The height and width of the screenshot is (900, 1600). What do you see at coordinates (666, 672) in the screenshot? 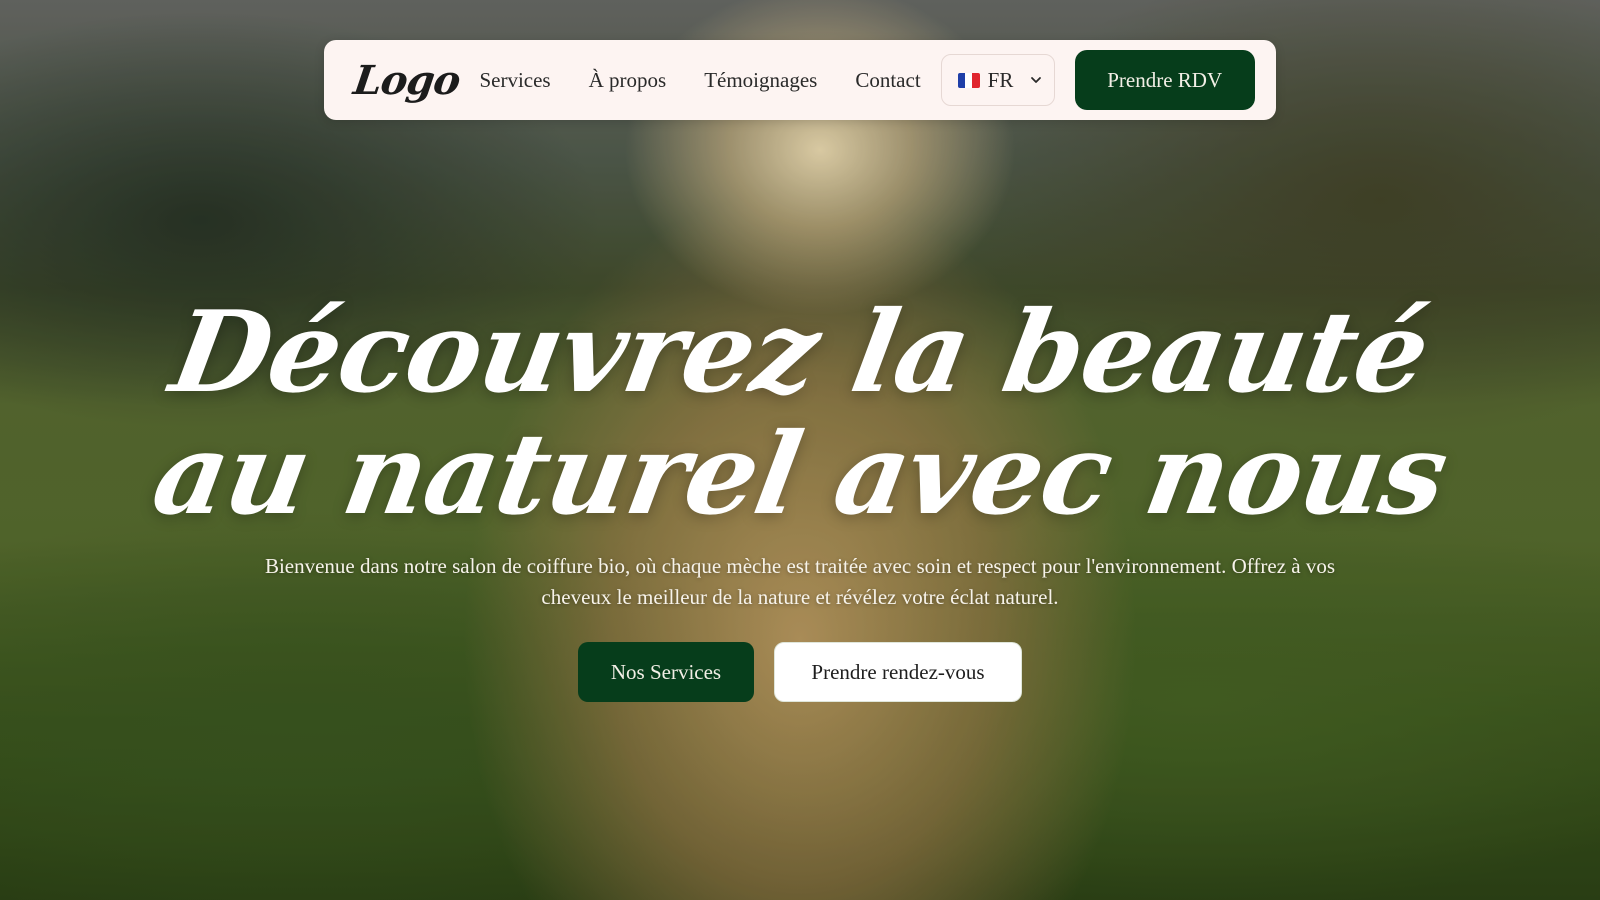
I see `our-services-button: Nos Services` at bounding box center [666, 672].